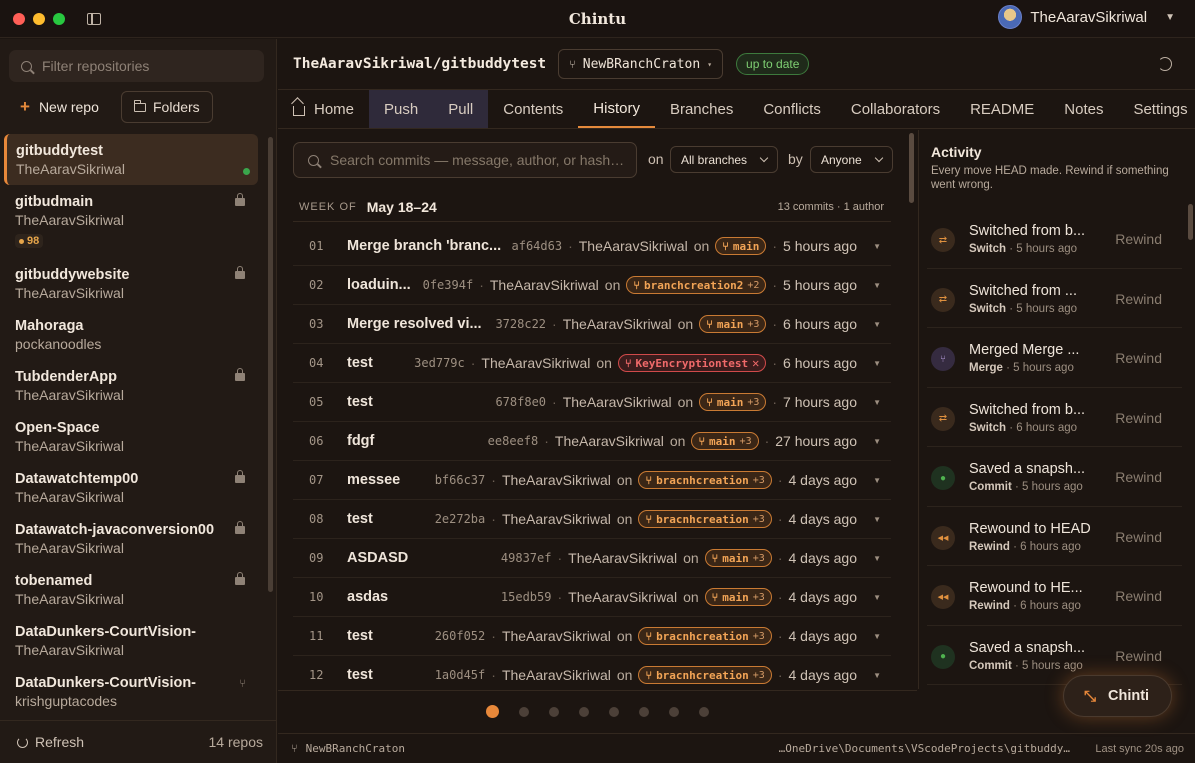  I want to click on sync-icon, so click(1165, 64).